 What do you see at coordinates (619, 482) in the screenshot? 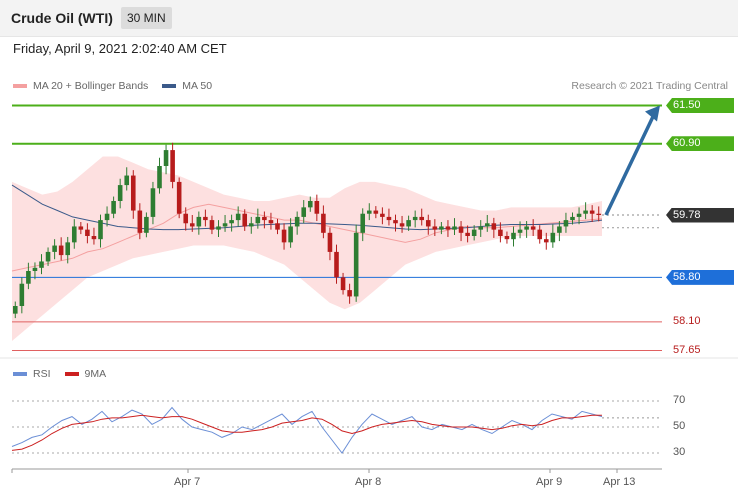
I see `x-tick-label-3: Apr 13` at bounding box center [619, 482].